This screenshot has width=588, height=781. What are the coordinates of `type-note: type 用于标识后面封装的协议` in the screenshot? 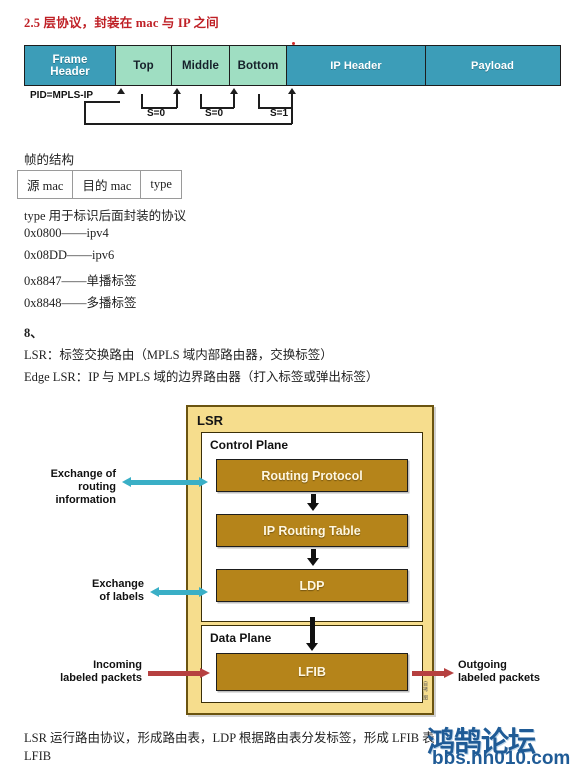 It's located at (105, 216).